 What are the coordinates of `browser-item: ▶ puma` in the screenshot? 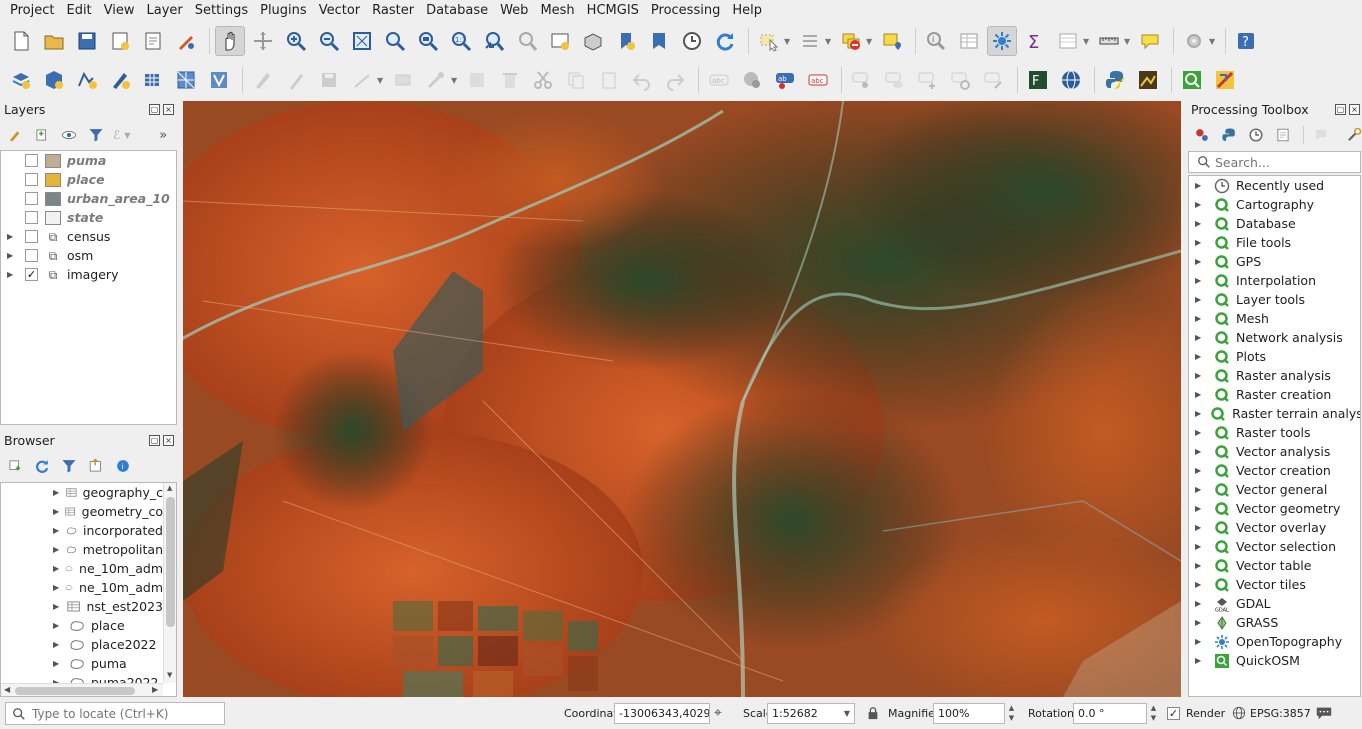 It's located at (82, 663).